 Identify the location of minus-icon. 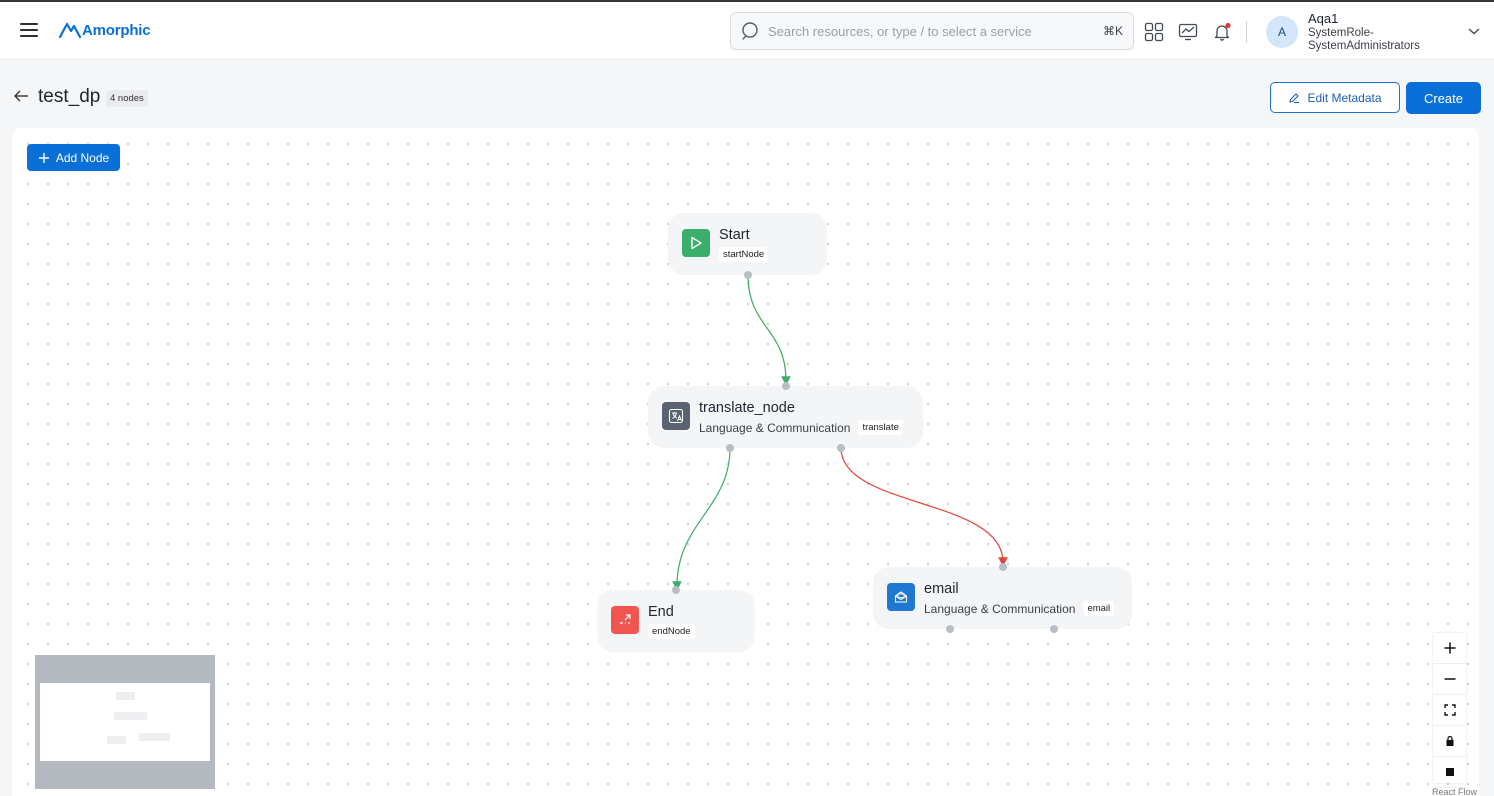
(1449, 679).